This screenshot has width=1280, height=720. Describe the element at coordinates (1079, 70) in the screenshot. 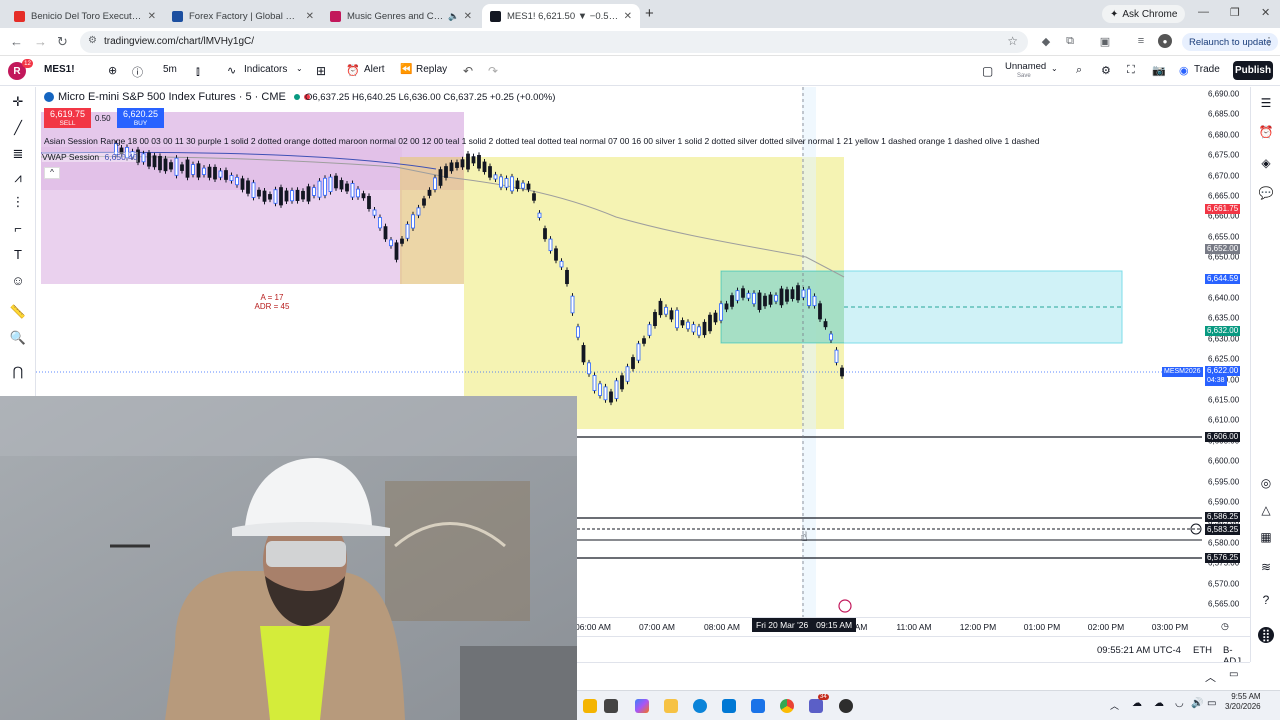

I see `search-icon: ⌕` at that location.